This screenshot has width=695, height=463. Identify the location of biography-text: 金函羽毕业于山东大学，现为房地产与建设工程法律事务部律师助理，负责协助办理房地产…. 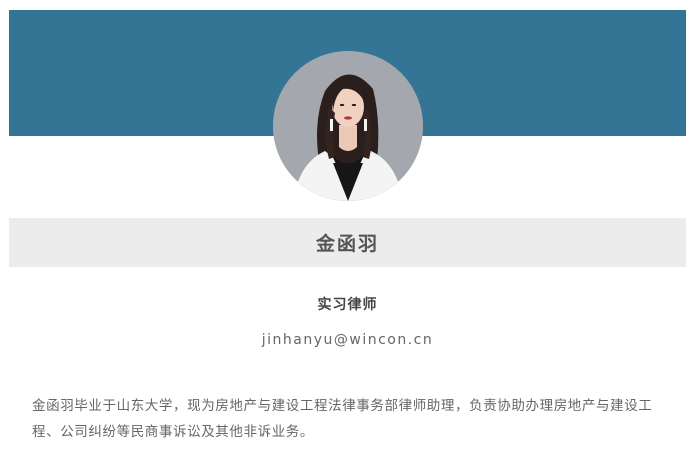
(342, 419).